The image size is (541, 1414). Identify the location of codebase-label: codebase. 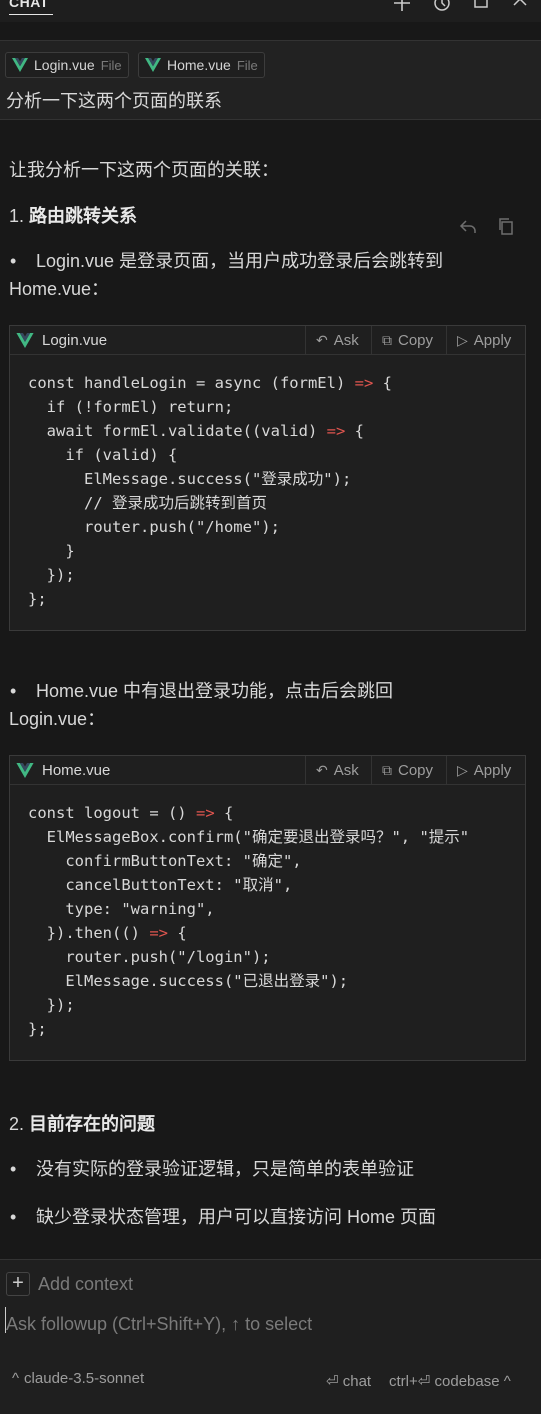
(467, 1381).